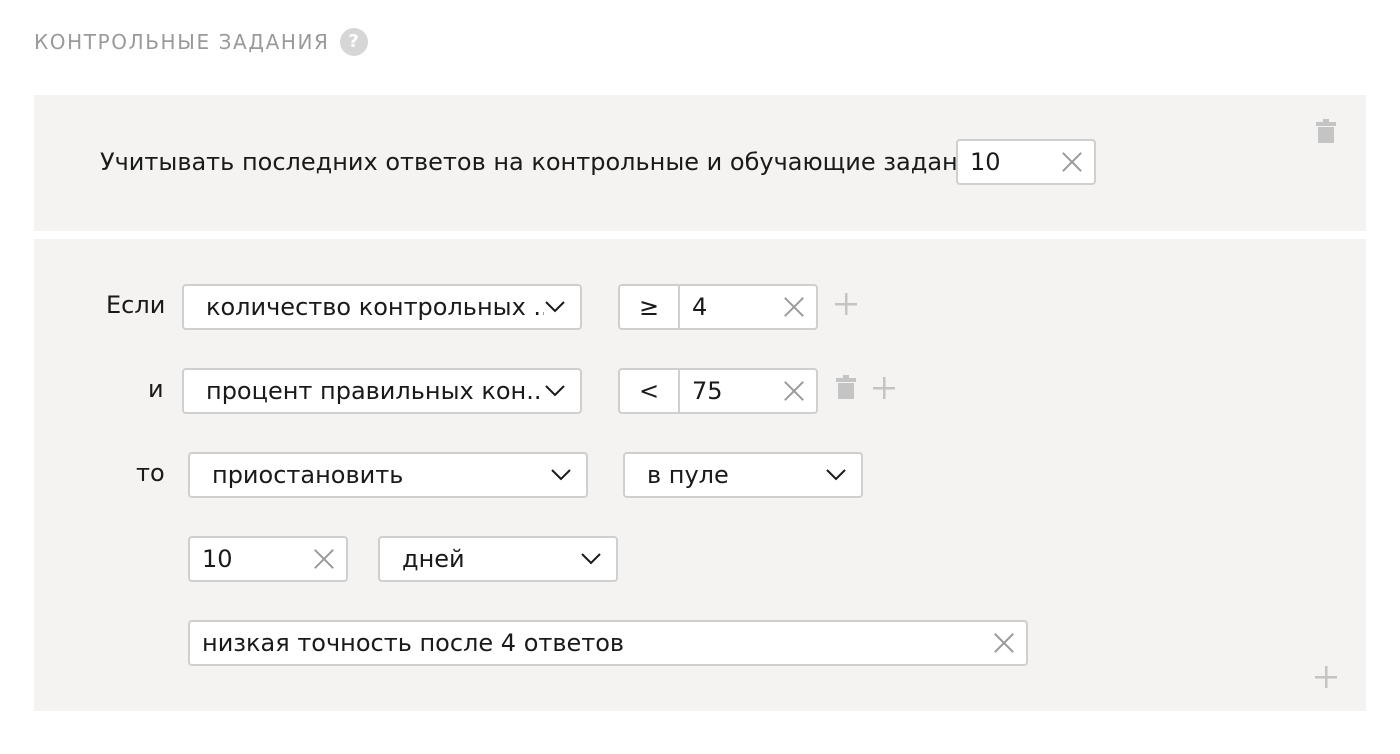 The width and height of the screenshot is (1400, 754). What do you see at coordinates (748, 307) in the screenshot?
I see `condition-1-value-input: 4` at bounding box center [748, 307].